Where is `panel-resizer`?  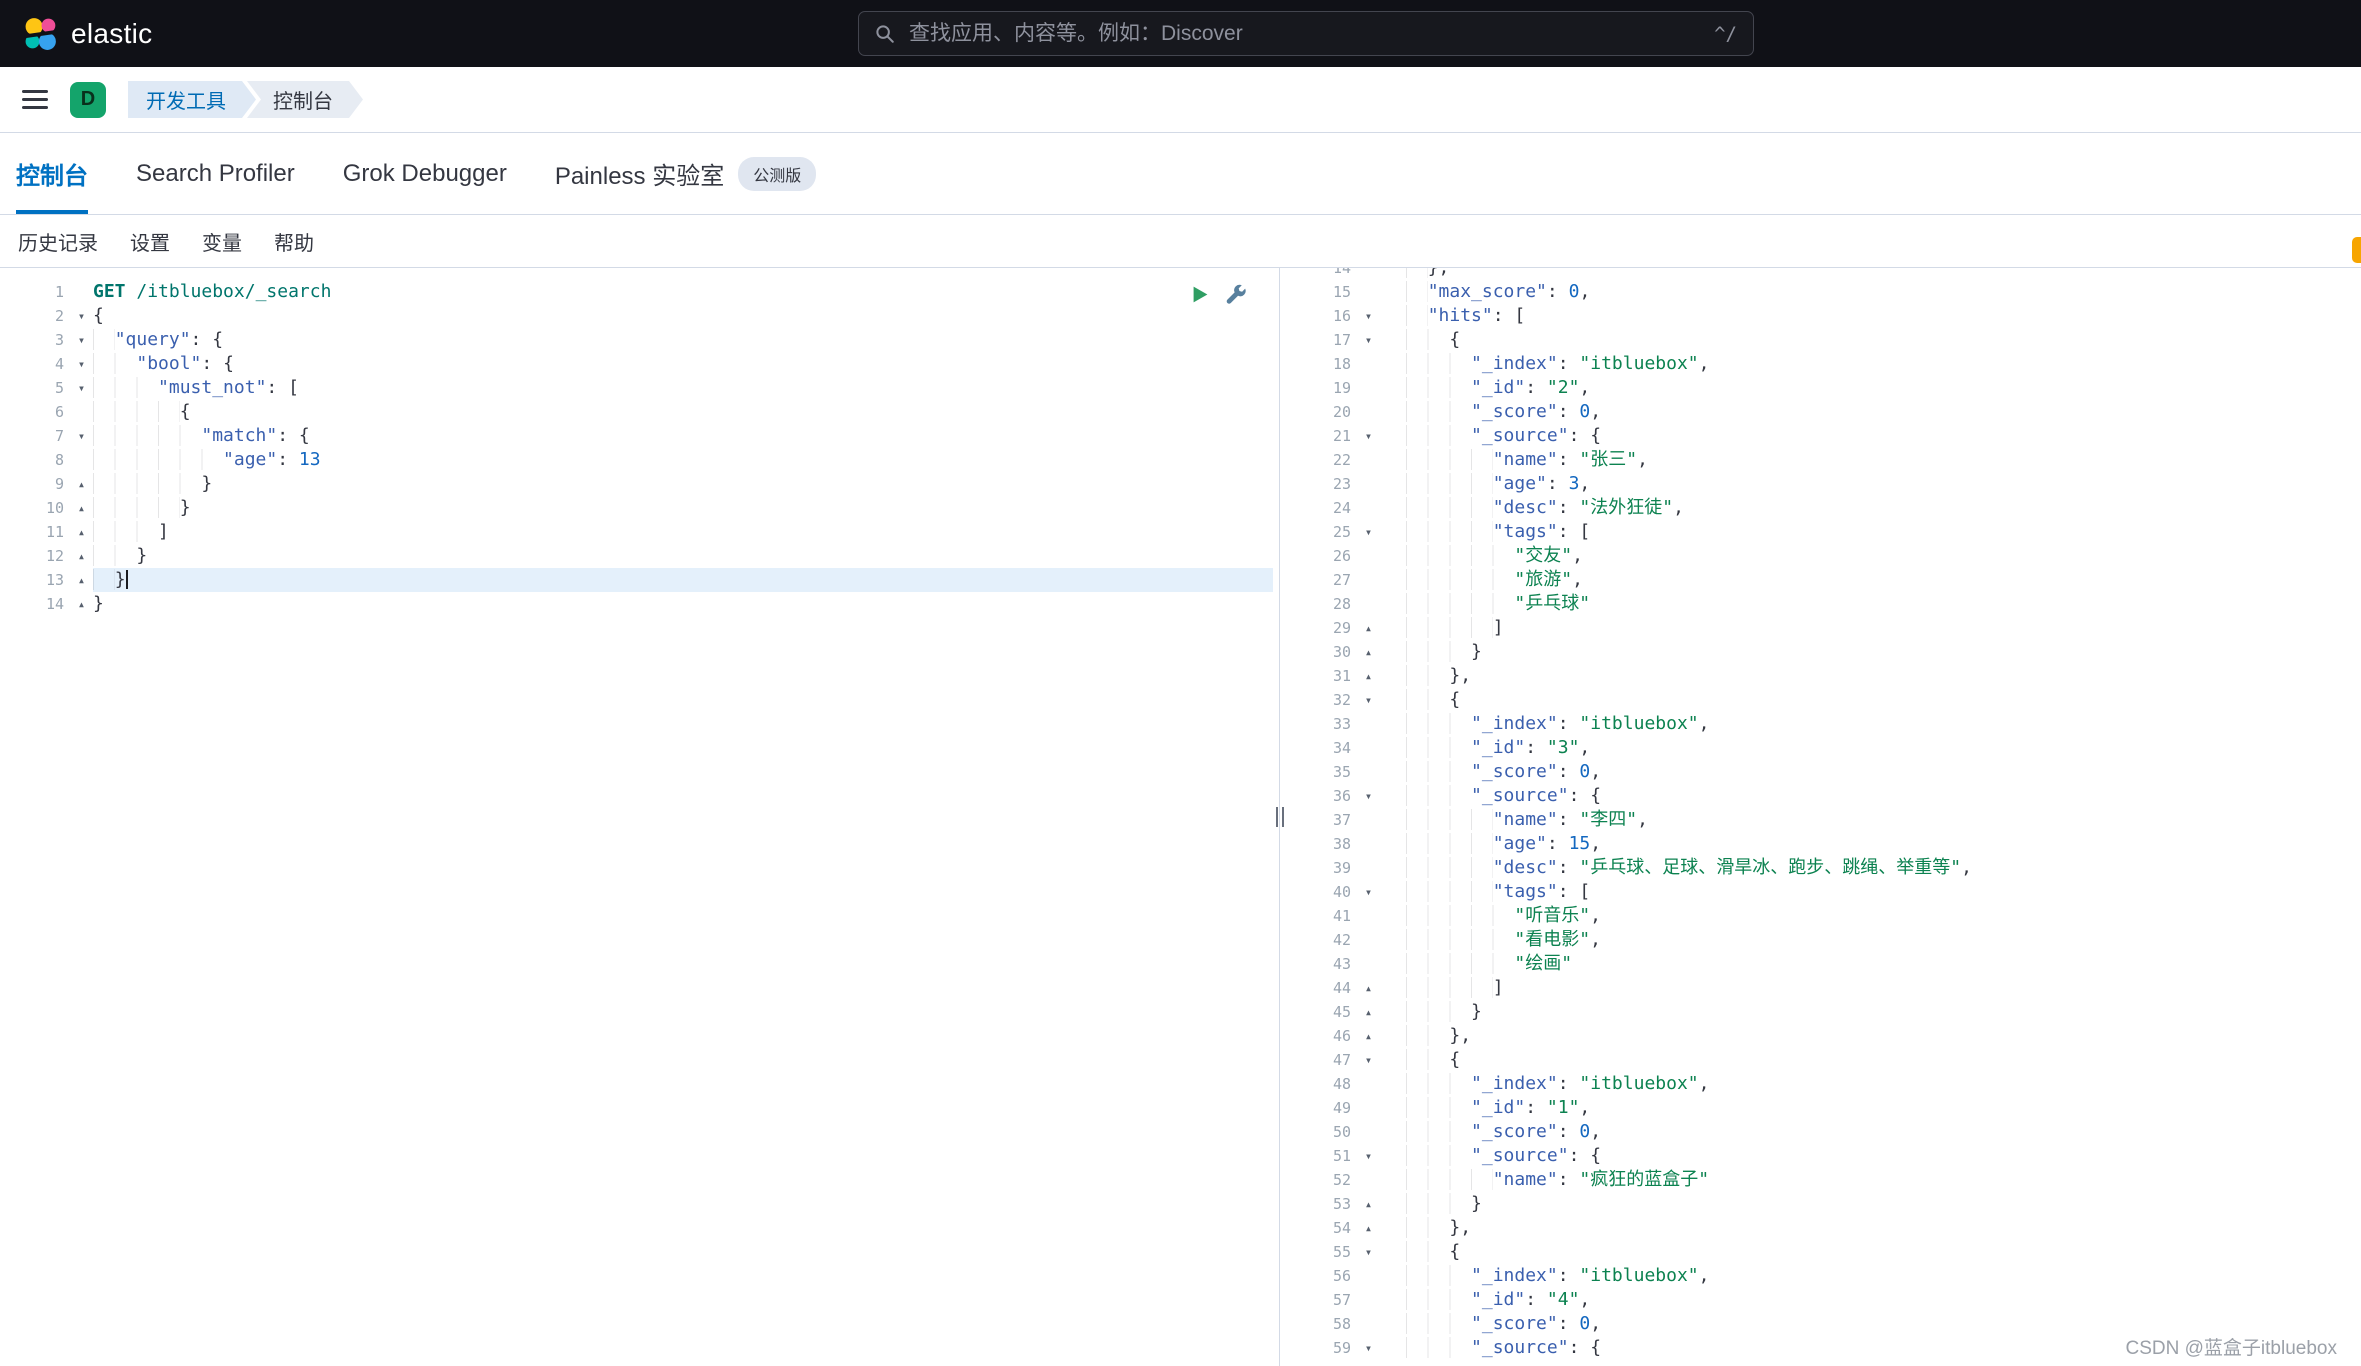
panel-resizer is located at coordinates (1280, 817).